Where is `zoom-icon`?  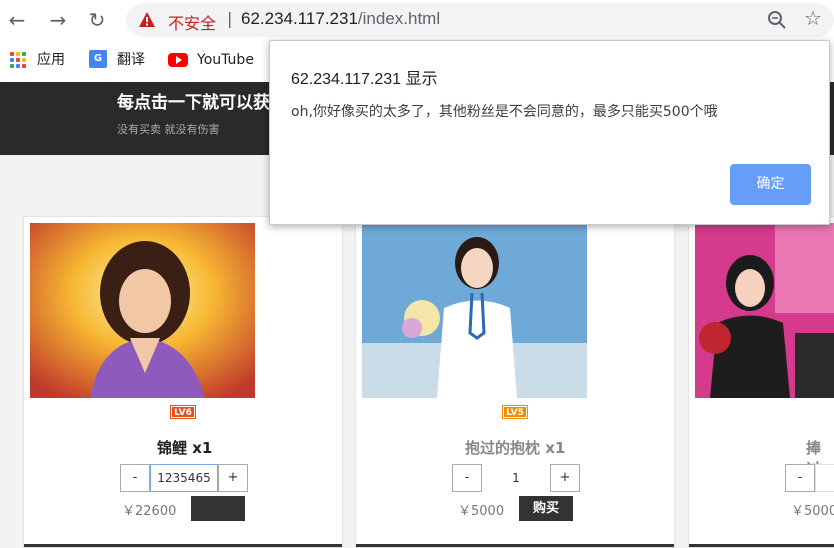
zoom-icon is located at coordinates (777, 20).